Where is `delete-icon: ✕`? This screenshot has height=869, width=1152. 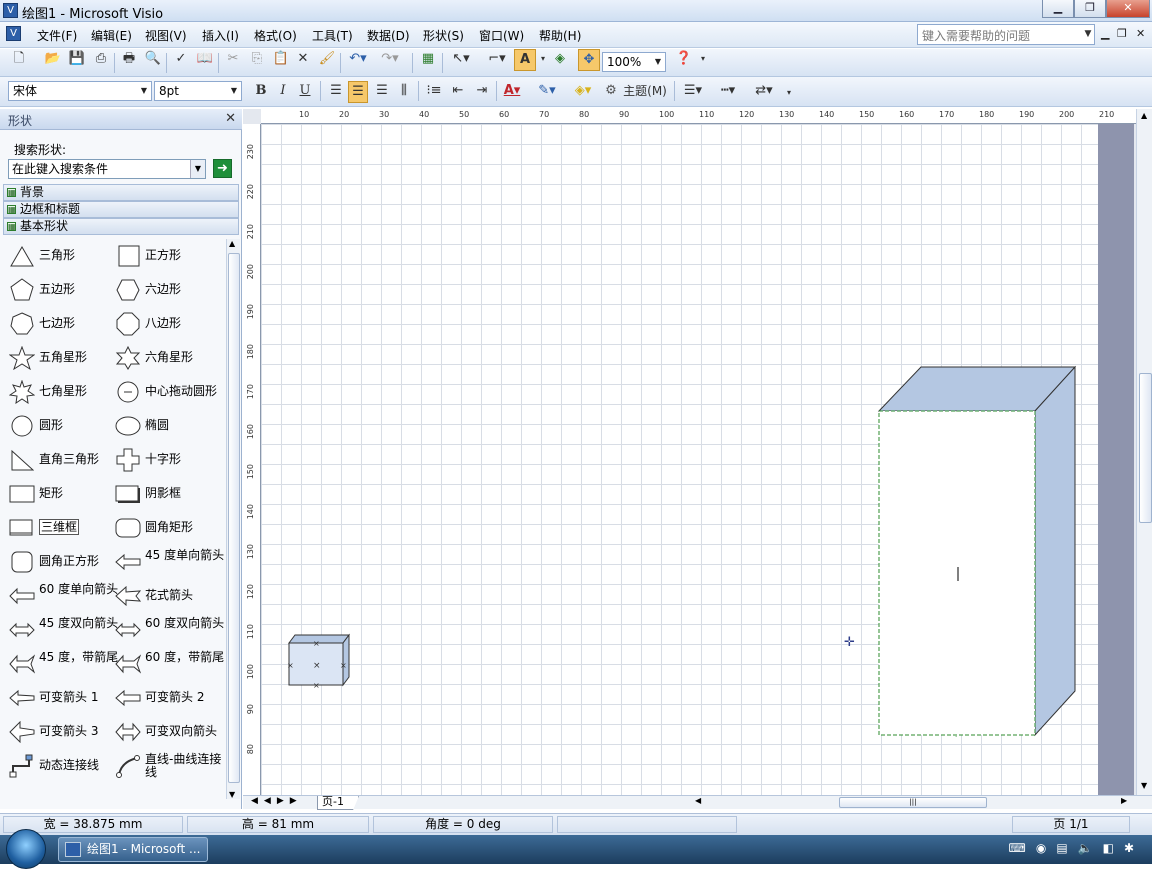 delete-icon: ✕ is located at coordinates (303, 60).